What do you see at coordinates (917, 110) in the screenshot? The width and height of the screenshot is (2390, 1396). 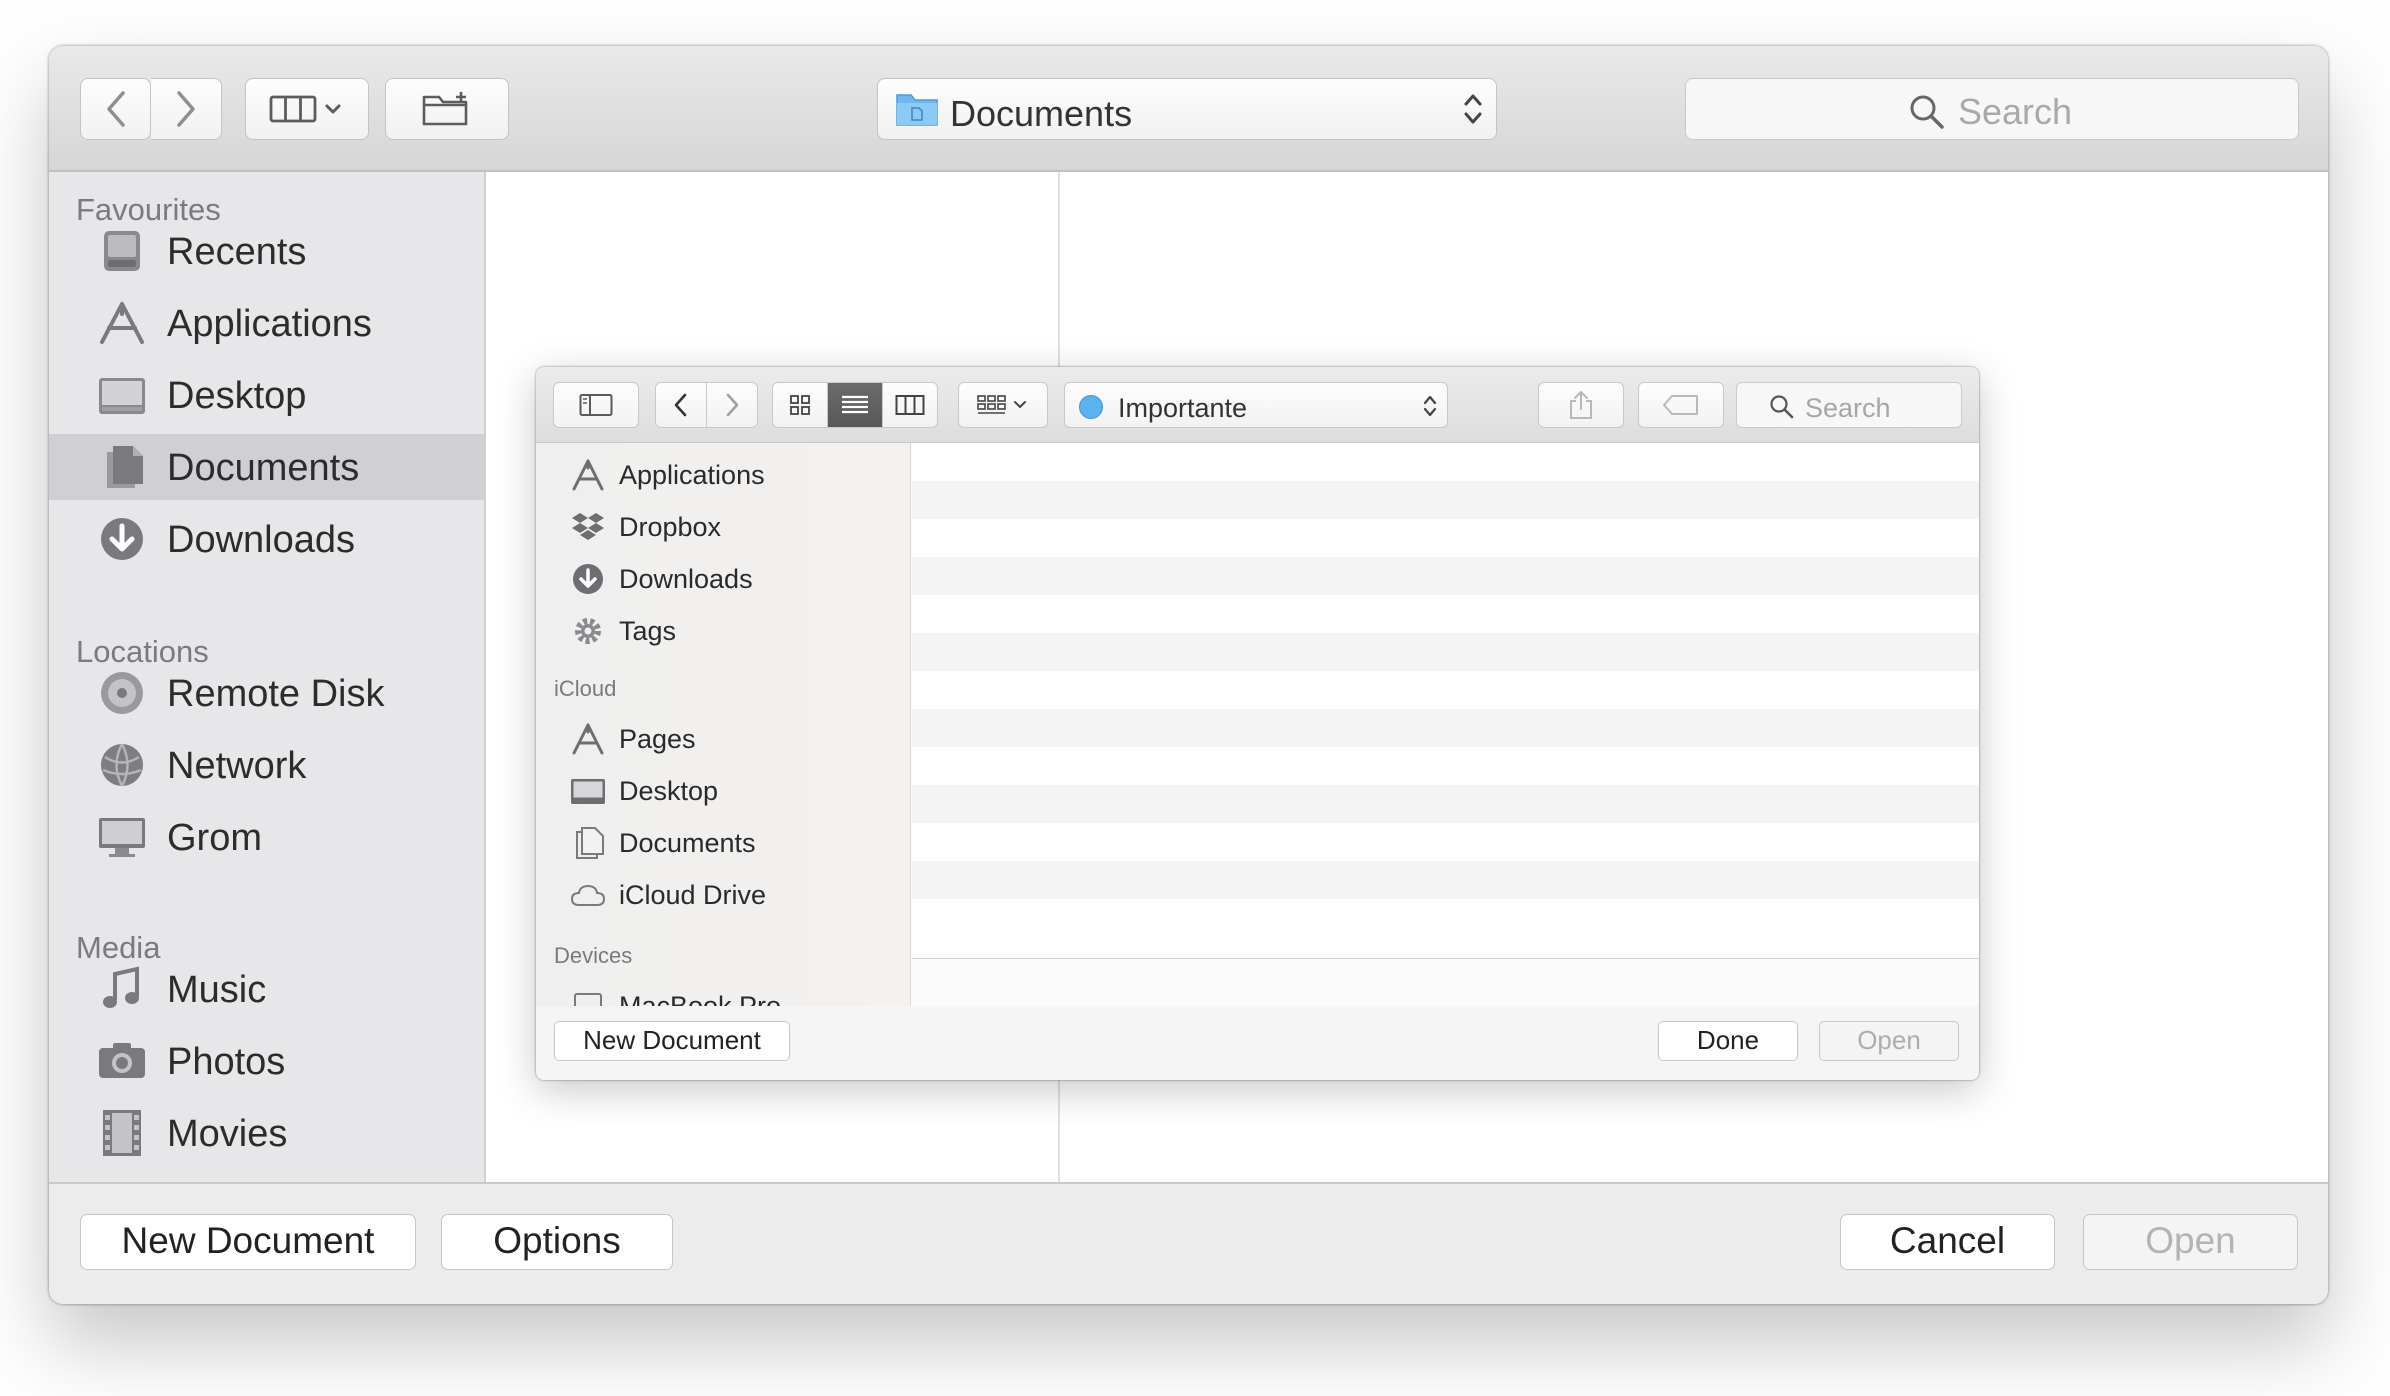 I see `folder-icon` at bounding box center [917, 110].